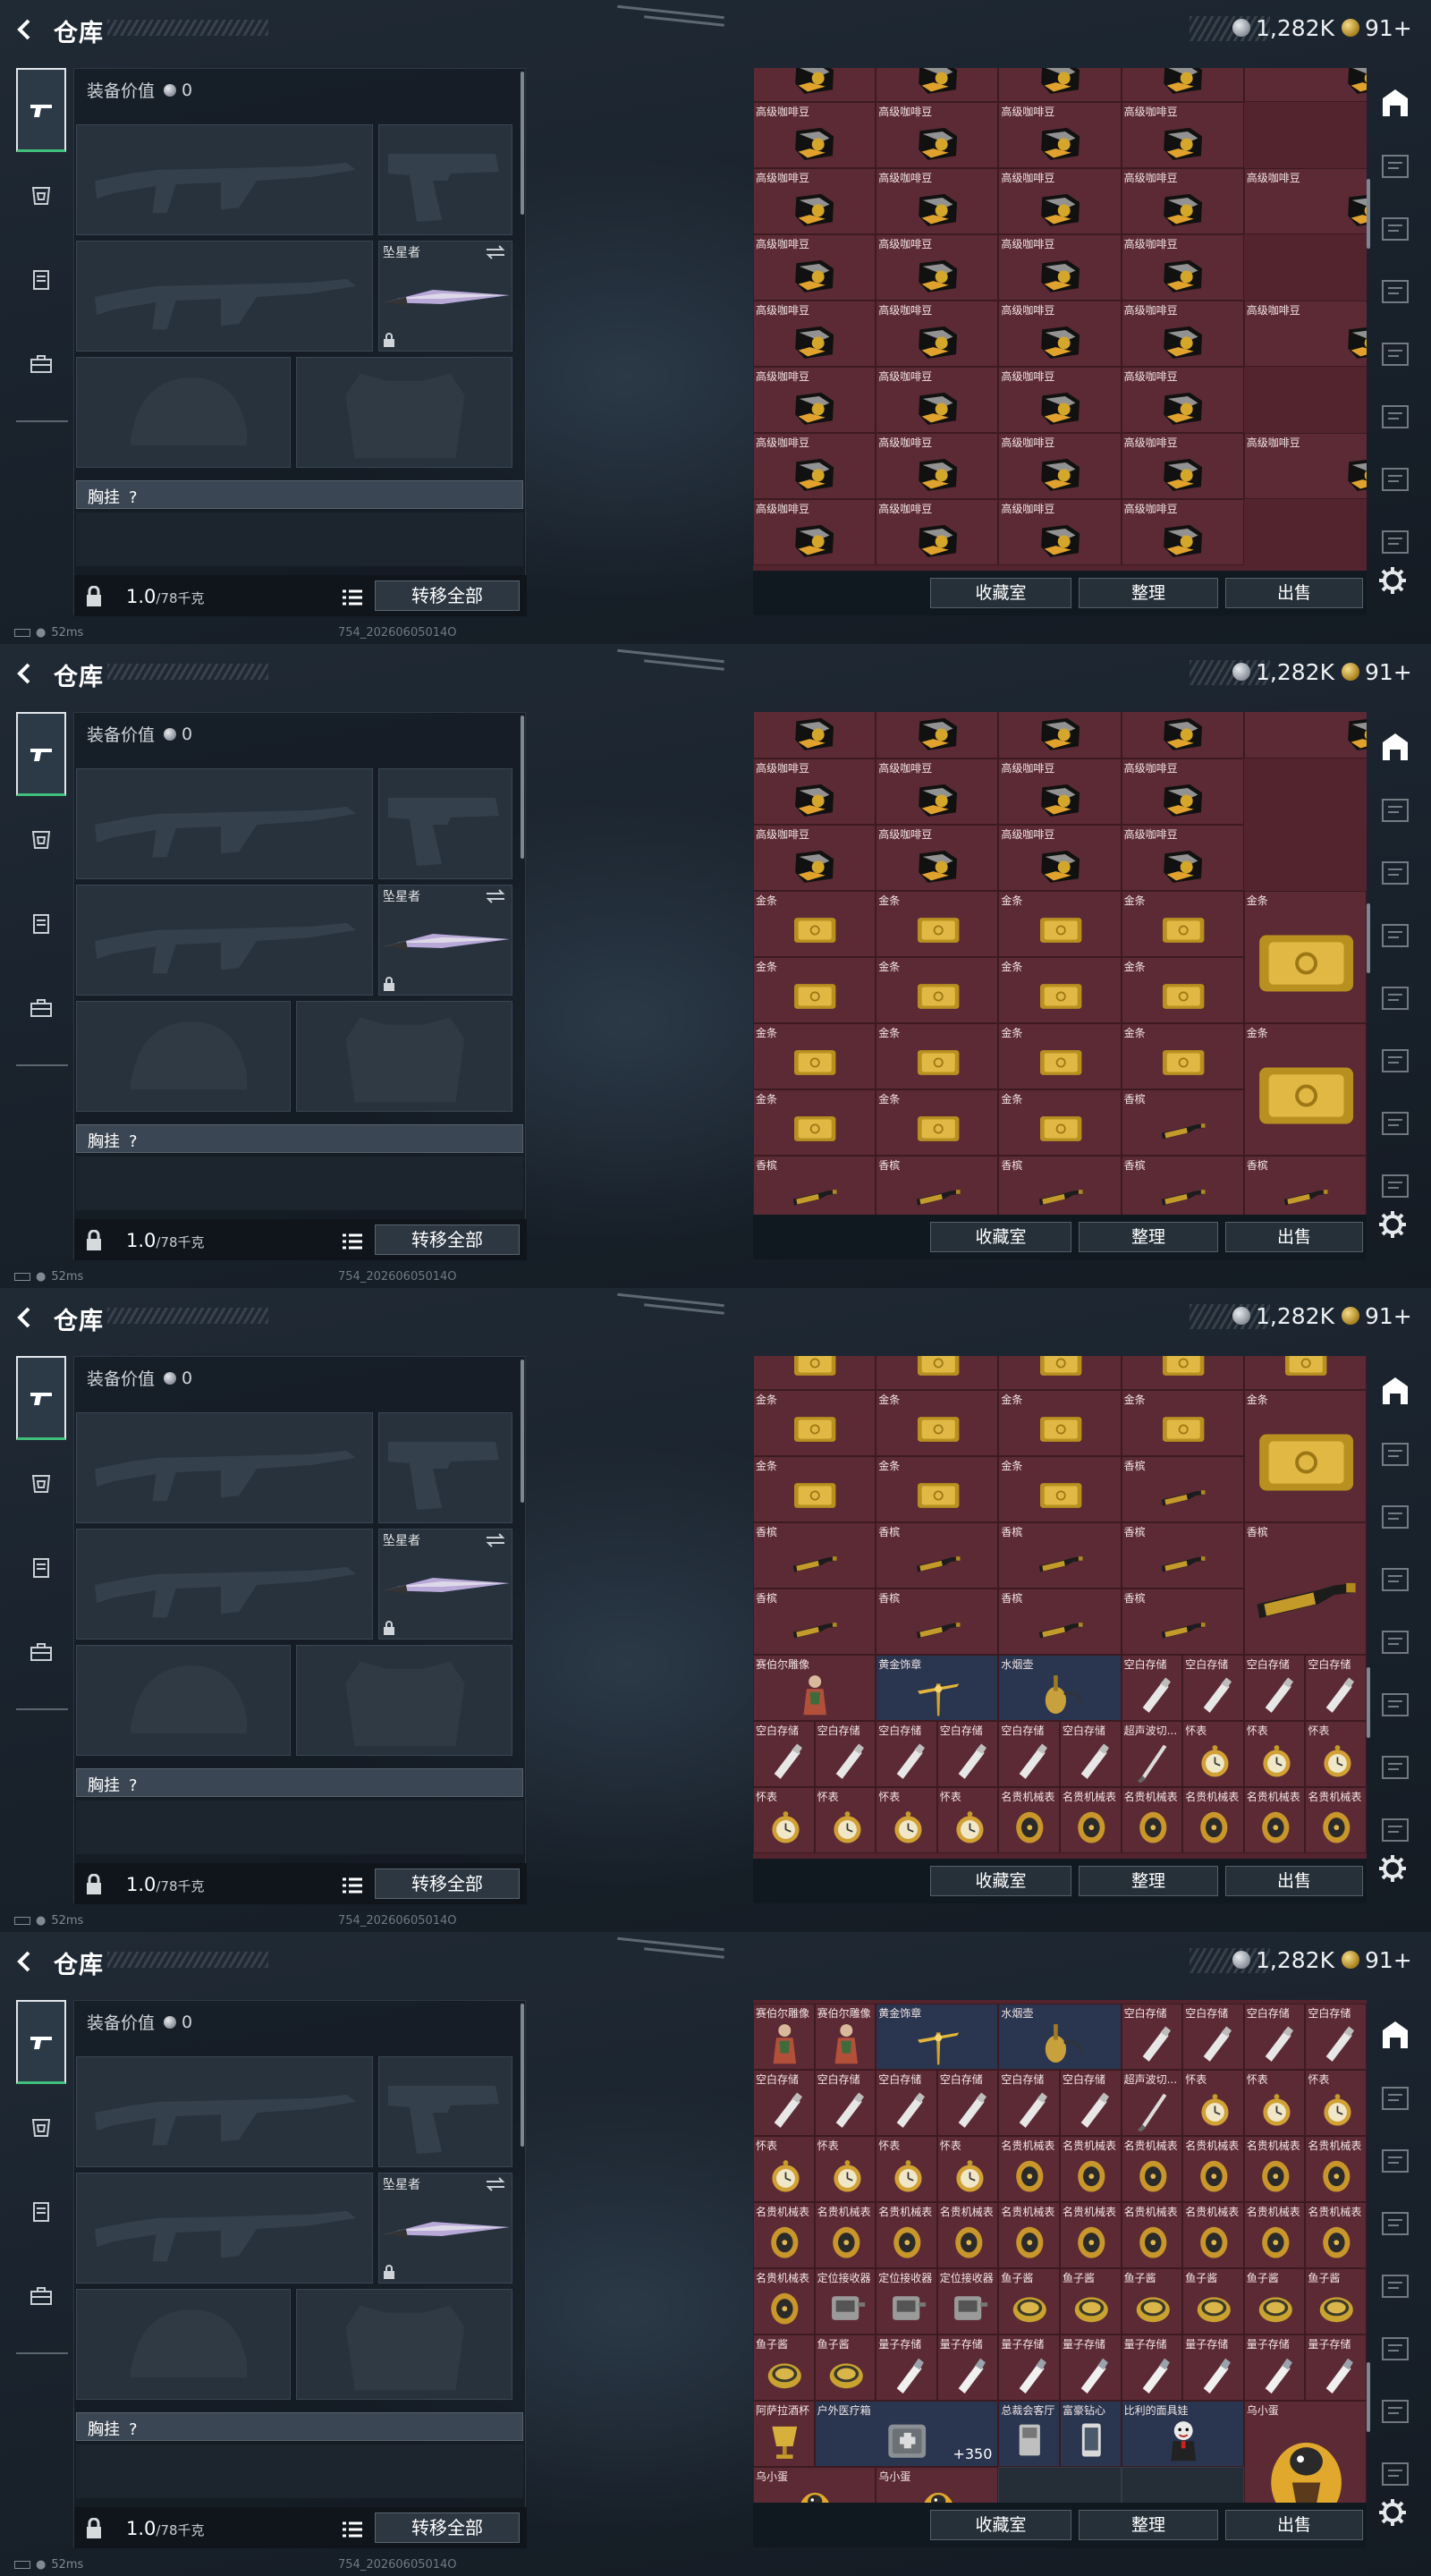  I want to click on warehouse-scrollbar, so click(1369, 2397).